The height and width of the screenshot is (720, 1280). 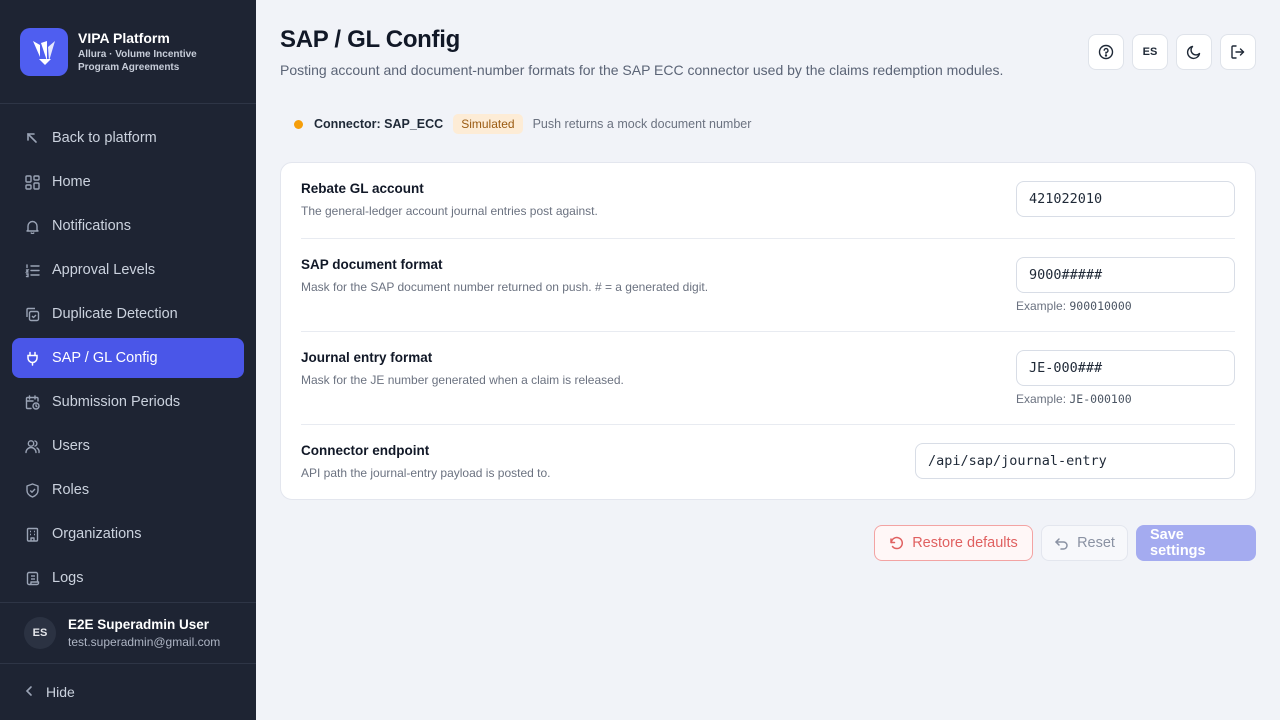 What do you see at coordinates (44, 52) in the screenshot?
I see `vipa-logo-icon` at bounding box center [44, 52].